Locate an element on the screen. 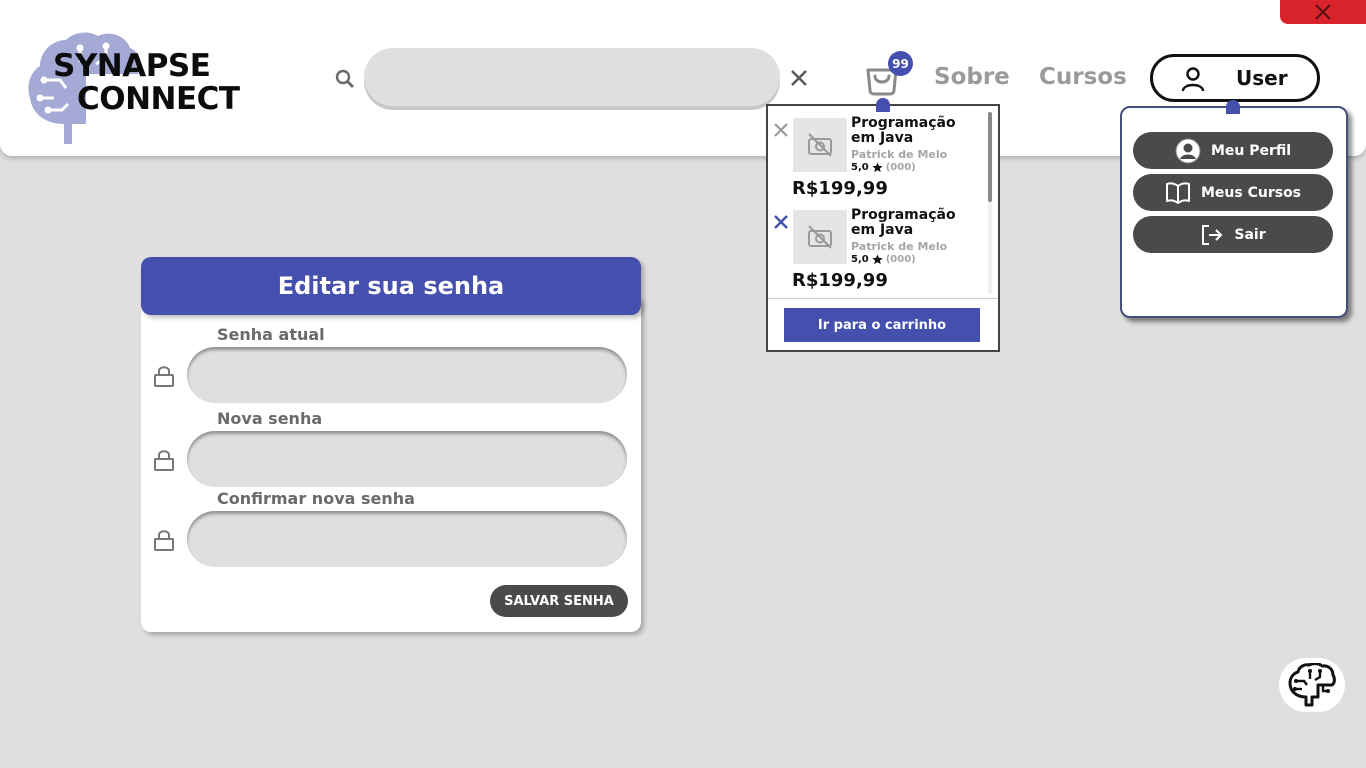 The width and height of the screenshot is (1366, 768). user-menu-button: User is located at coordinates (1235, 78).